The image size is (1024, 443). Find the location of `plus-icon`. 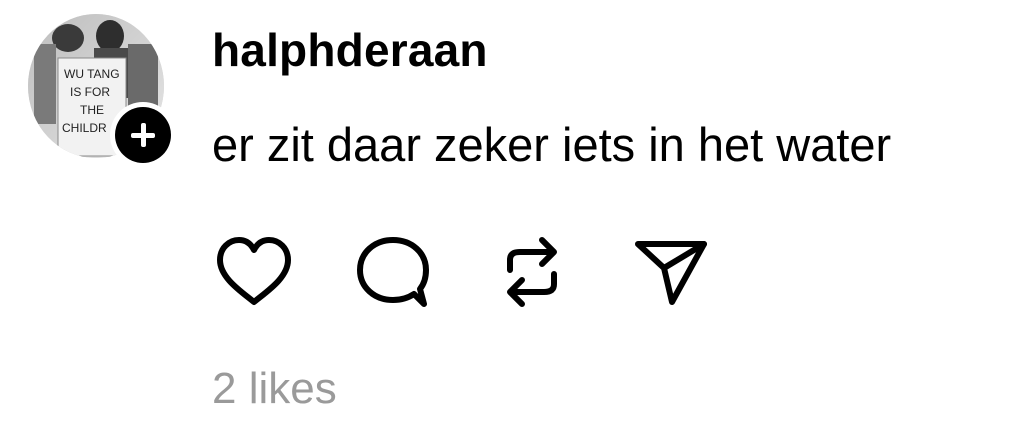

plus-icon is located at coordinates (143, 135).